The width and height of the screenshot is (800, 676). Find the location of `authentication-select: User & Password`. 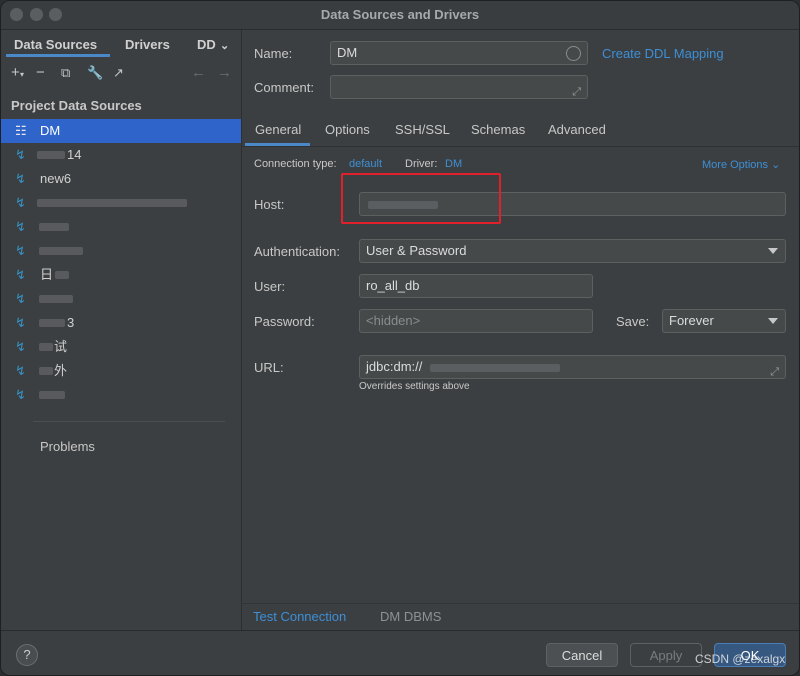

authentication-select: User & Password is located at coordinates (572, 251).